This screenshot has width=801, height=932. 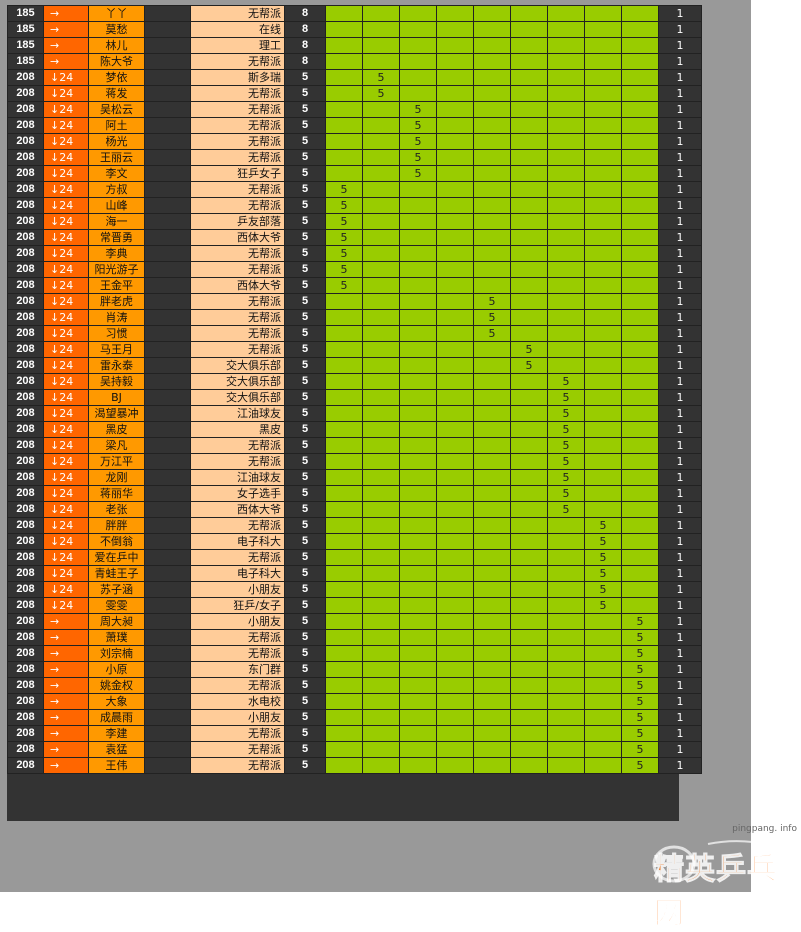 What do you see at coordinates (116, 141) in the screenshot?
I see `player-name-cell: 杨光` at bounding box center [116, 141].